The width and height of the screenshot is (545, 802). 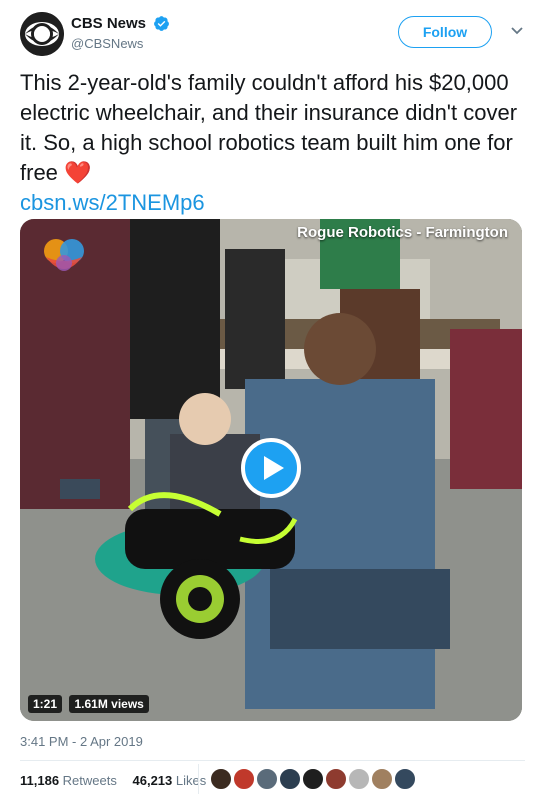 What do you see at coordinates (274, 468) in the screenshot?
I see `play-icon` at bounding box center [274, 468].